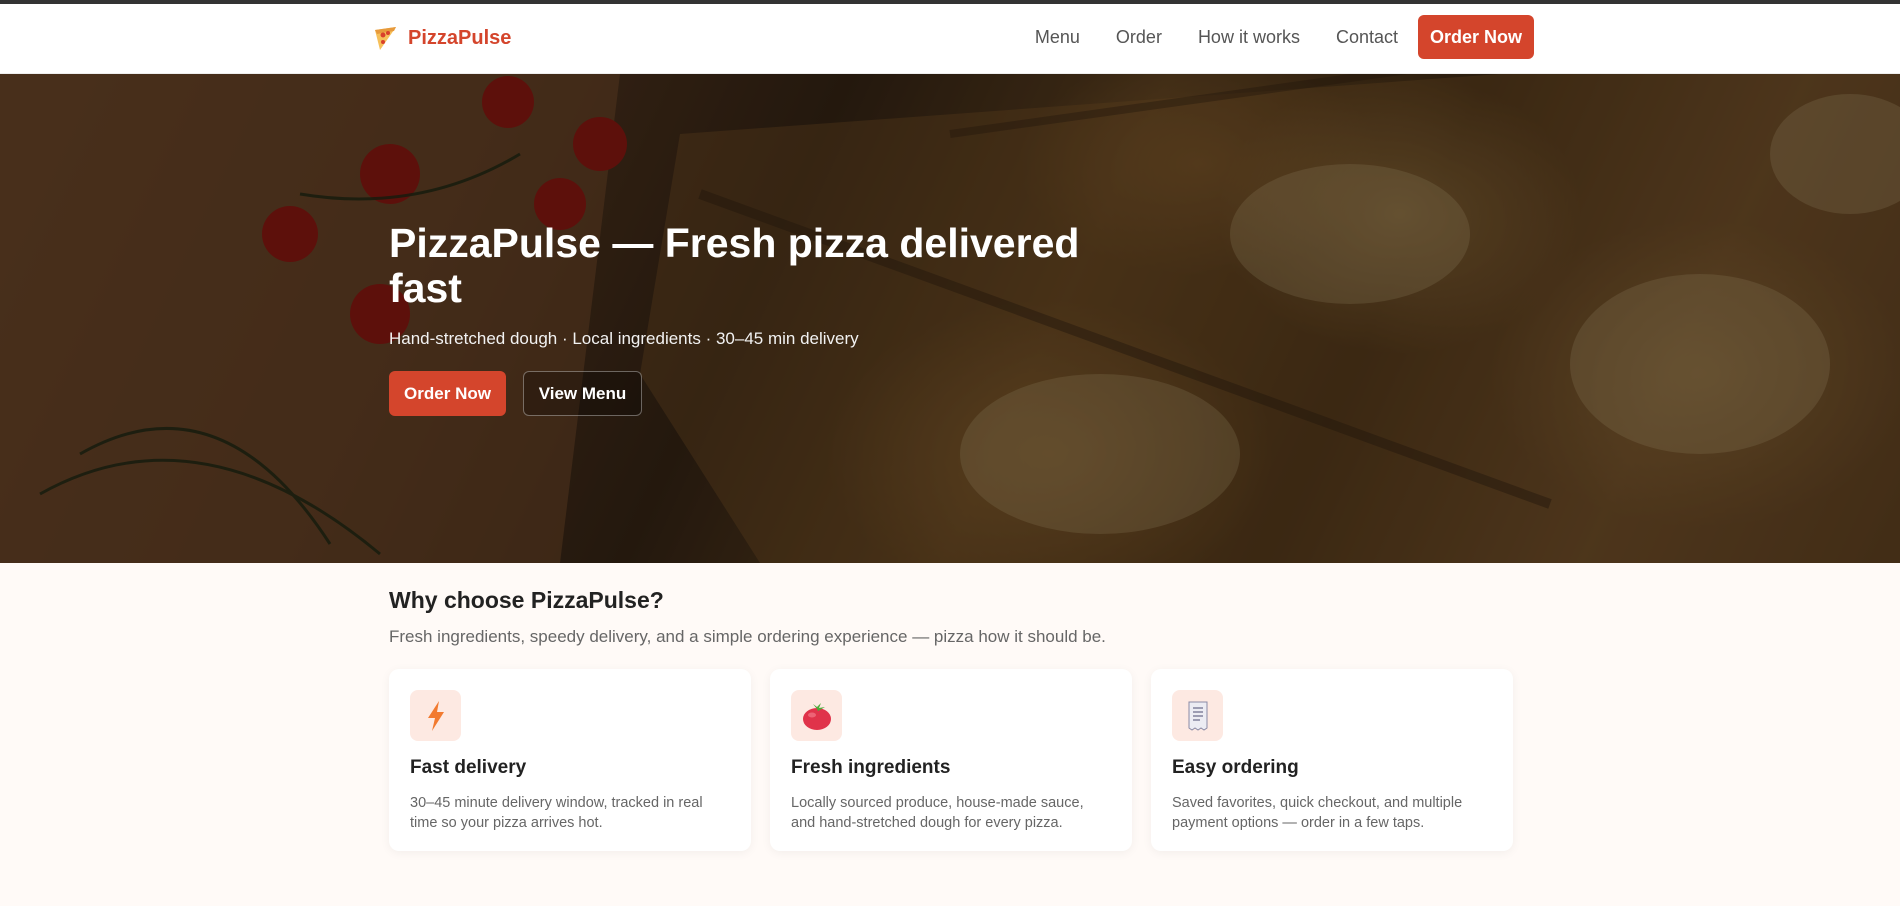 The image size is (1900, 906). I want to click on hero-title: PizzaPulse — Fresh pizza delivered fast, so click(734, 265).